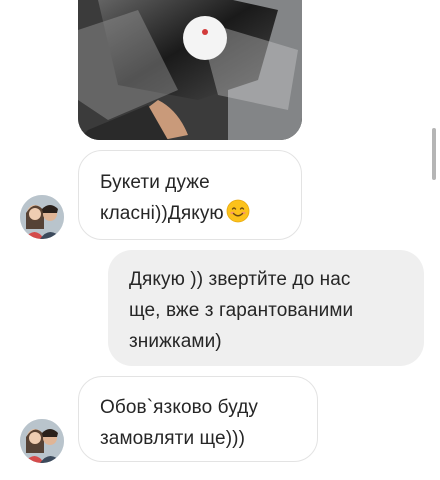 Image resolution: width=440 pixels, height=480 pixels. Describe the element at coordinates (175, 341) in the screenshot. I see `message-text-line: знижками)` at that location.